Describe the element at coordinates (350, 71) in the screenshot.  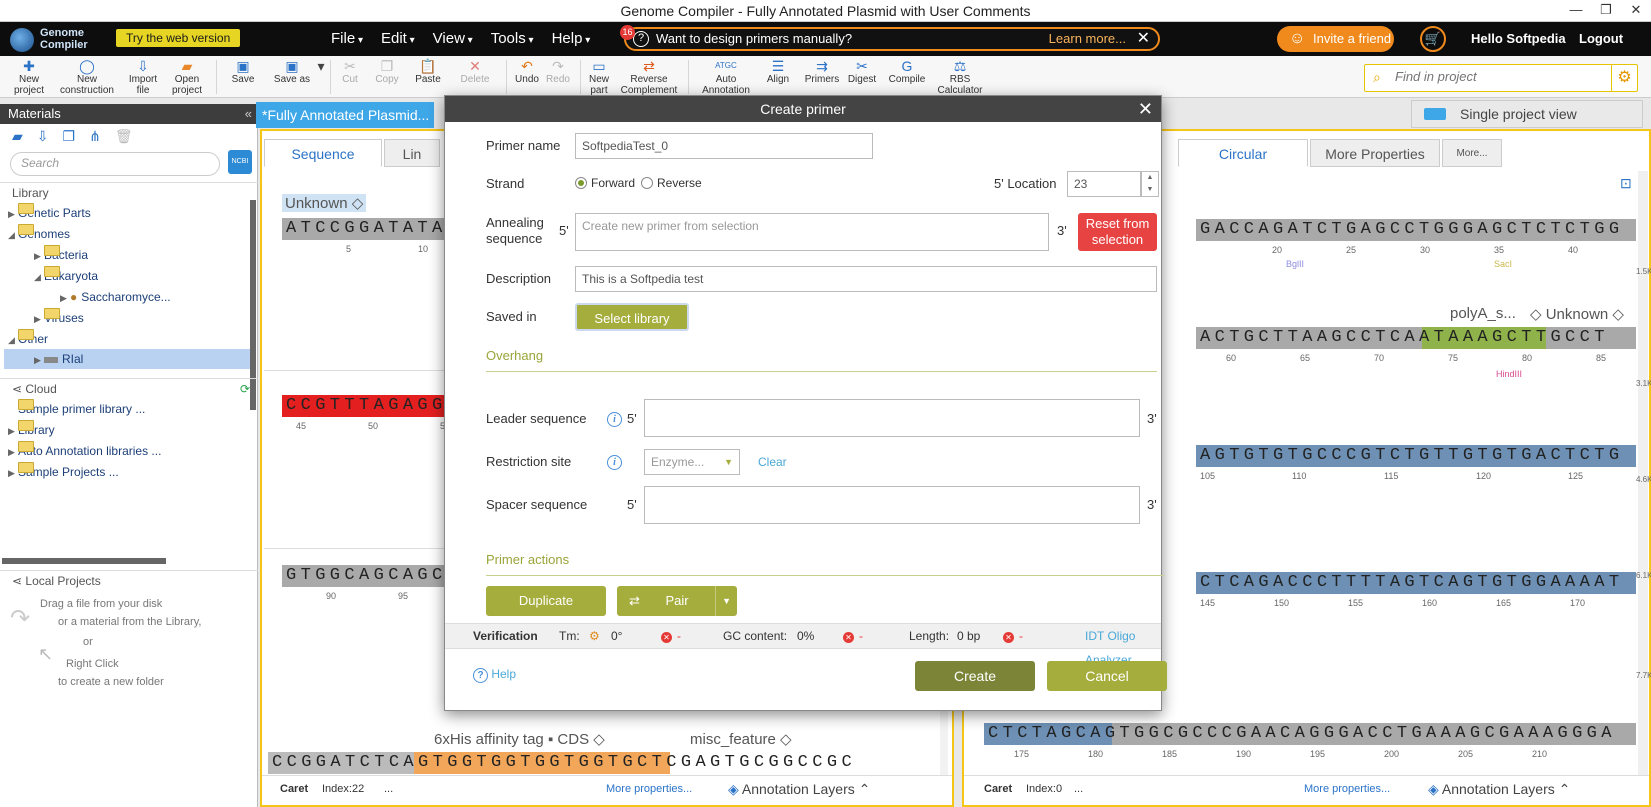
I see `cut-button: ✂ Cut` at that location.